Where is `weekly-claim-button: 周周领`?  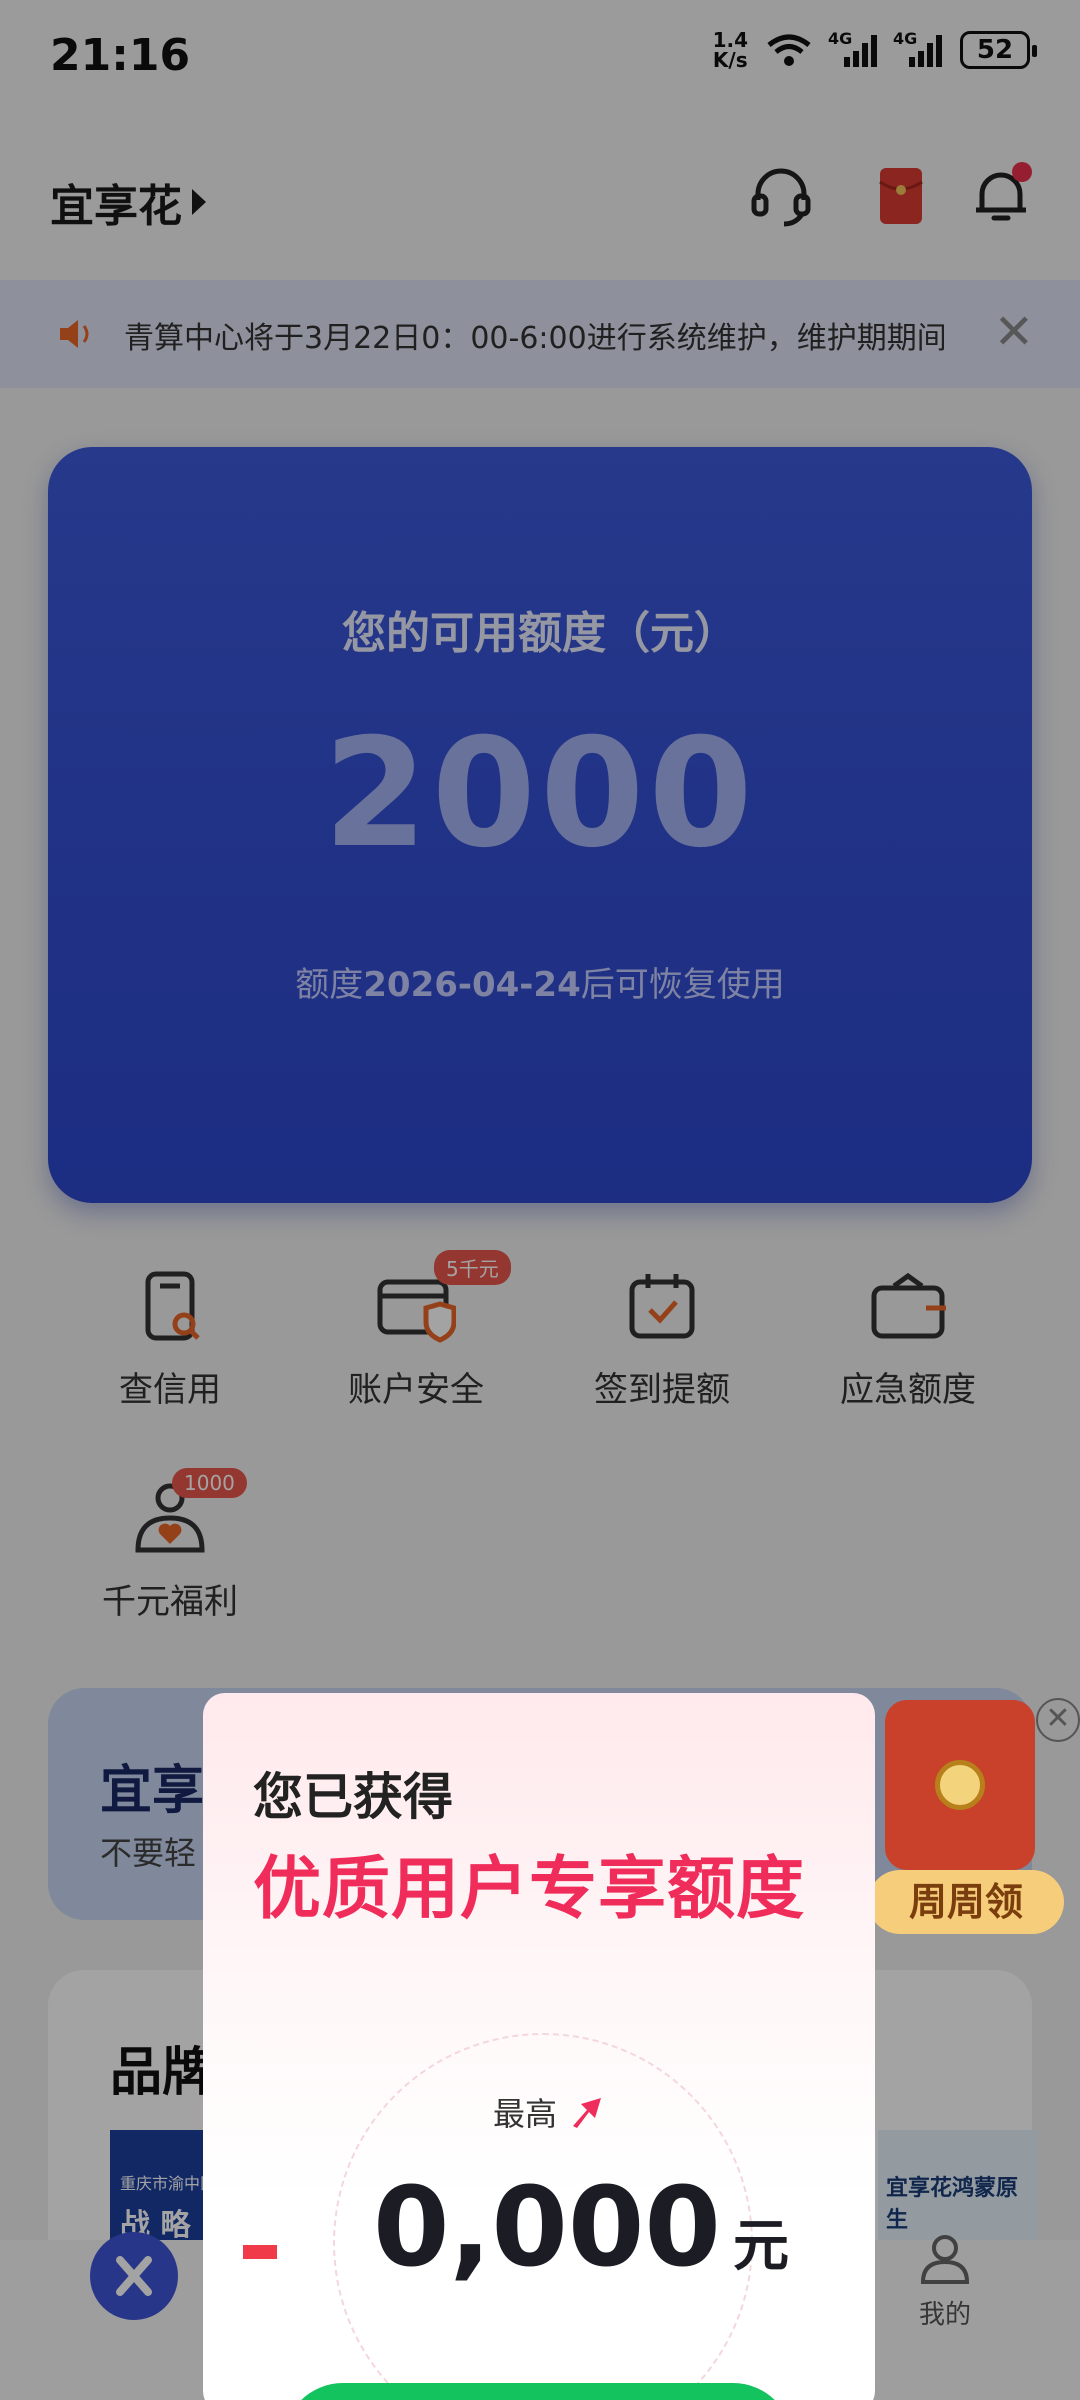 weekly-claim-button: 周周领 is located at coordinates (966, 1902).